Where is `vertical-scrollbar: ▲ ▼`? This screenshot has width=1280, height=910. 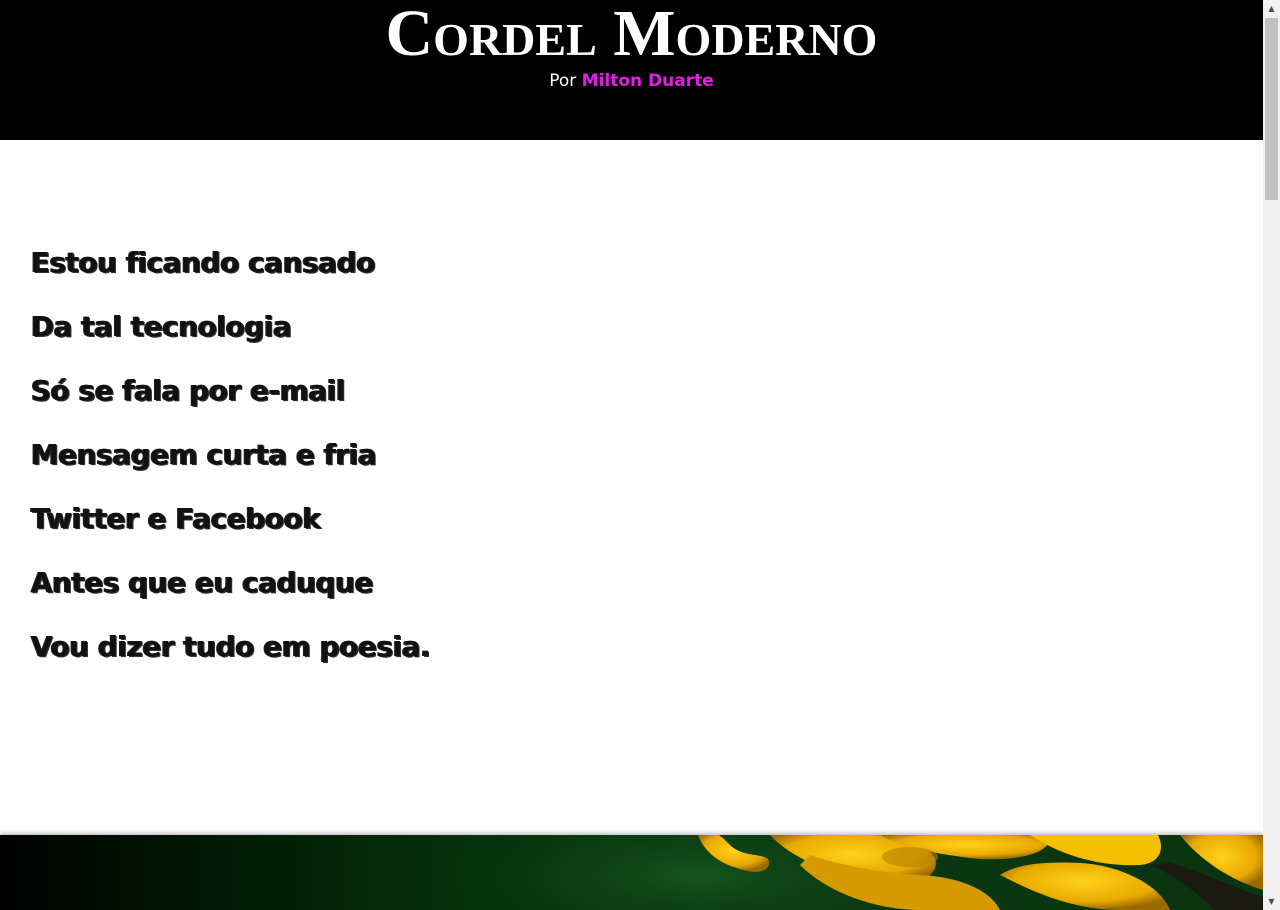 vertical-scrollbar: ▲ ▼ is located at coordinates (1271, 455).